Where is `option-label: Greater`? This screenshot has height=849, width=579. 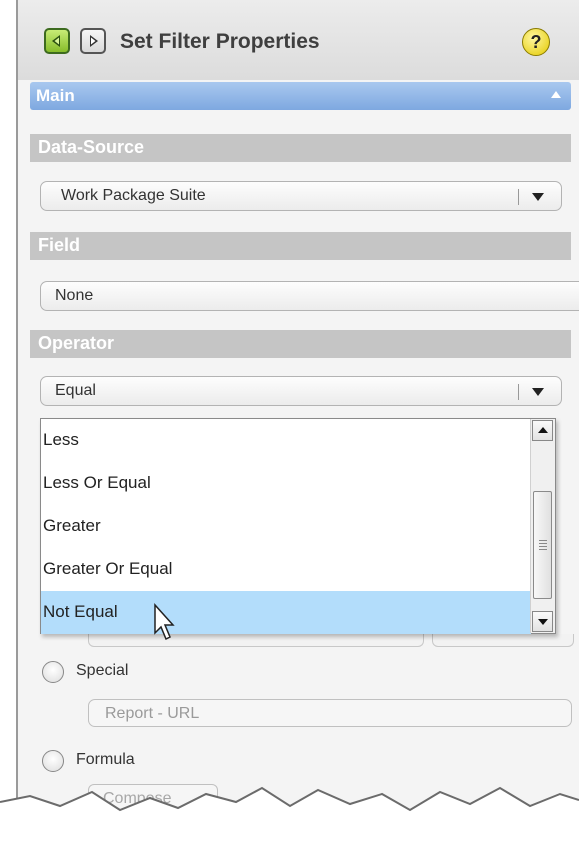 option-label: Greater is located at coordinates (72, 525).